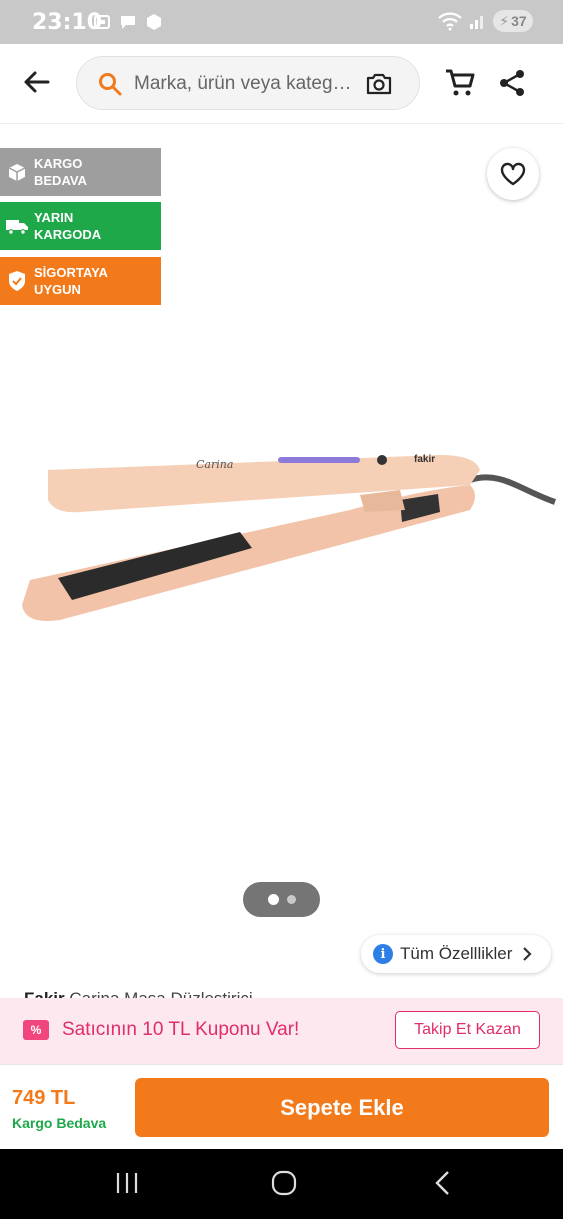 The height and width of the screenshot is (1219, 563). Describe the element at coordinates (476, 22) in the screenshot. I see `signal-icon` at that location.